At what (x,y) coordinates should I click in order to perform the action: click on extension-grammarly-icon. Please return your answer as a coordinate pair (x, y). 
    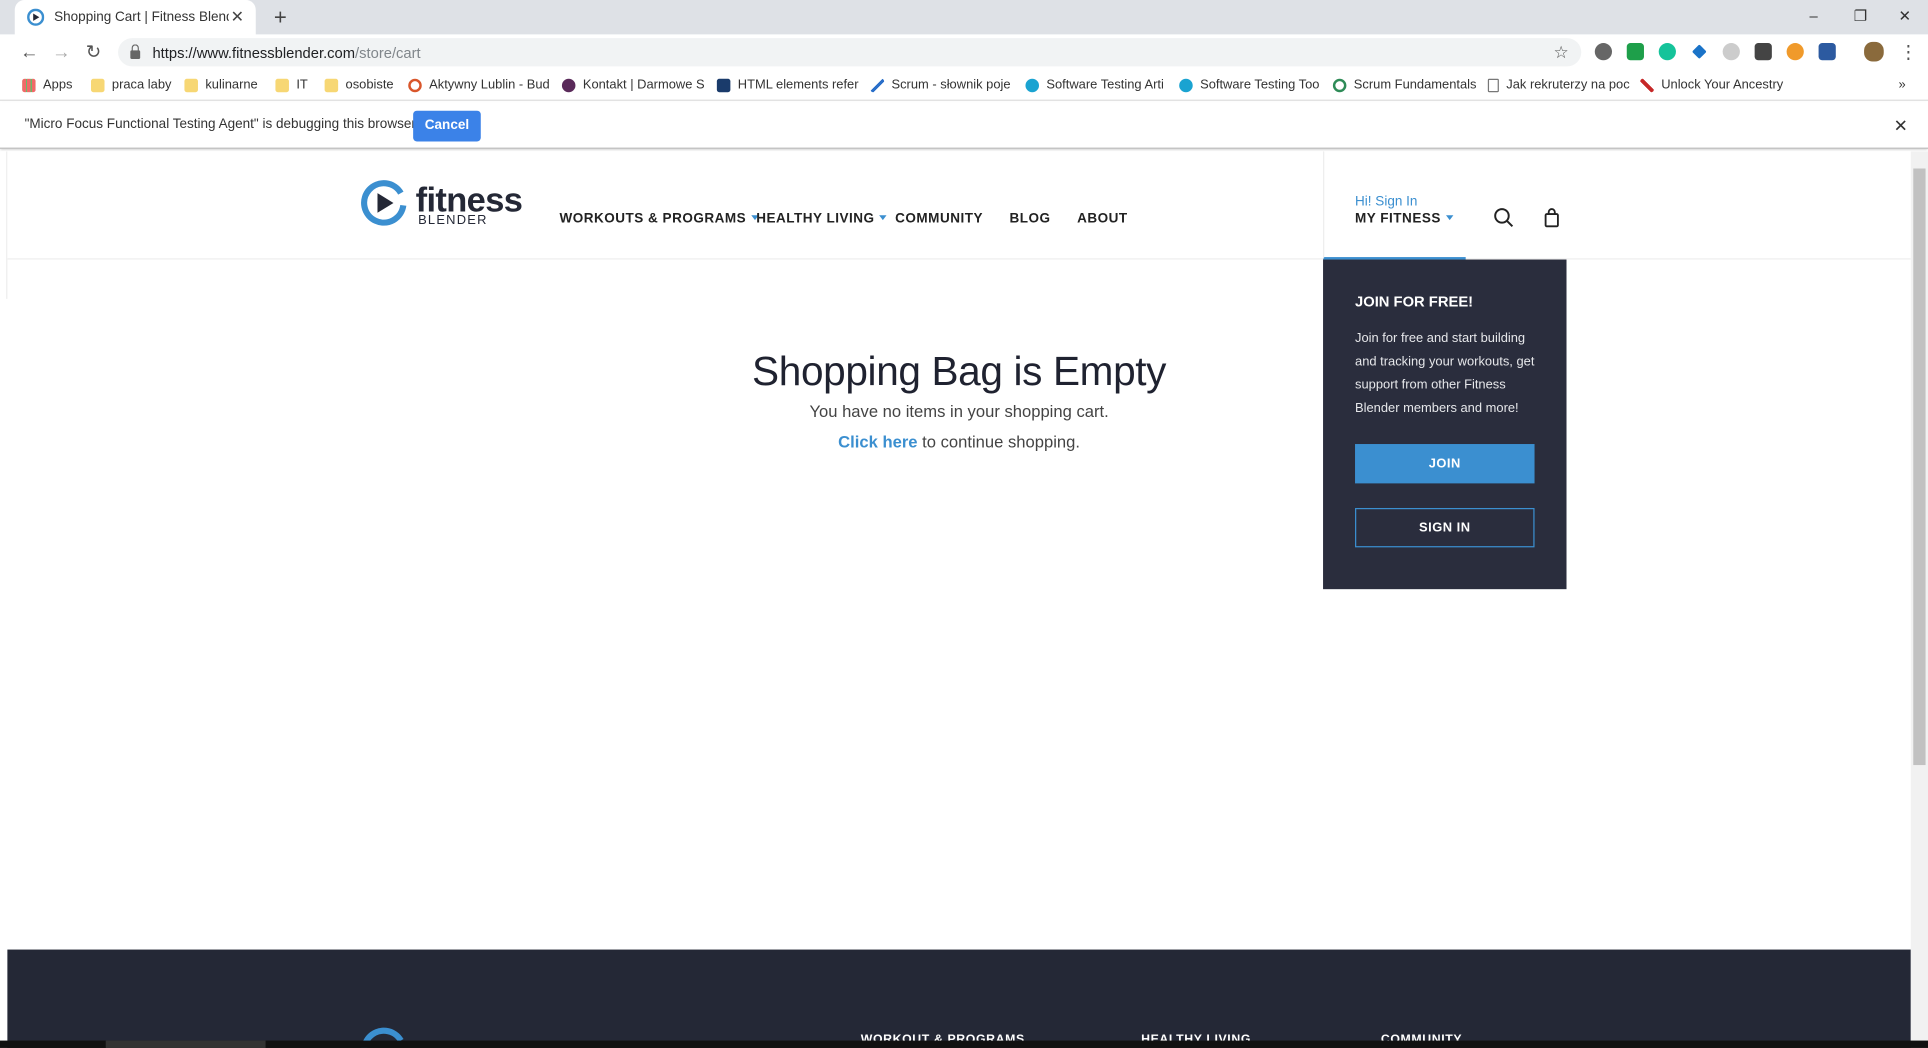
    Looking at the image, I should click on (1667, 52).